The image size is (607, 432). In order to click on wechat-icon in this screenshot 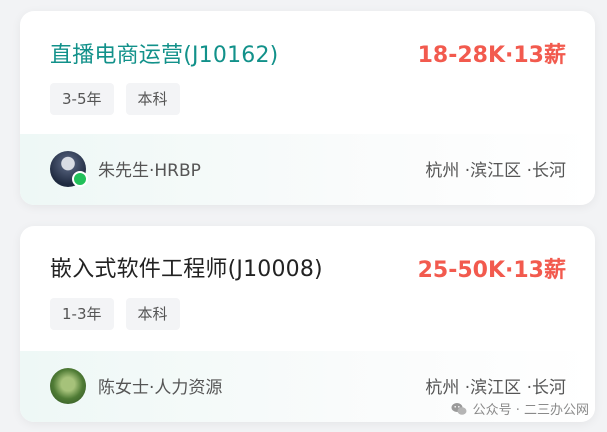, I will do `click(459, 408)`.